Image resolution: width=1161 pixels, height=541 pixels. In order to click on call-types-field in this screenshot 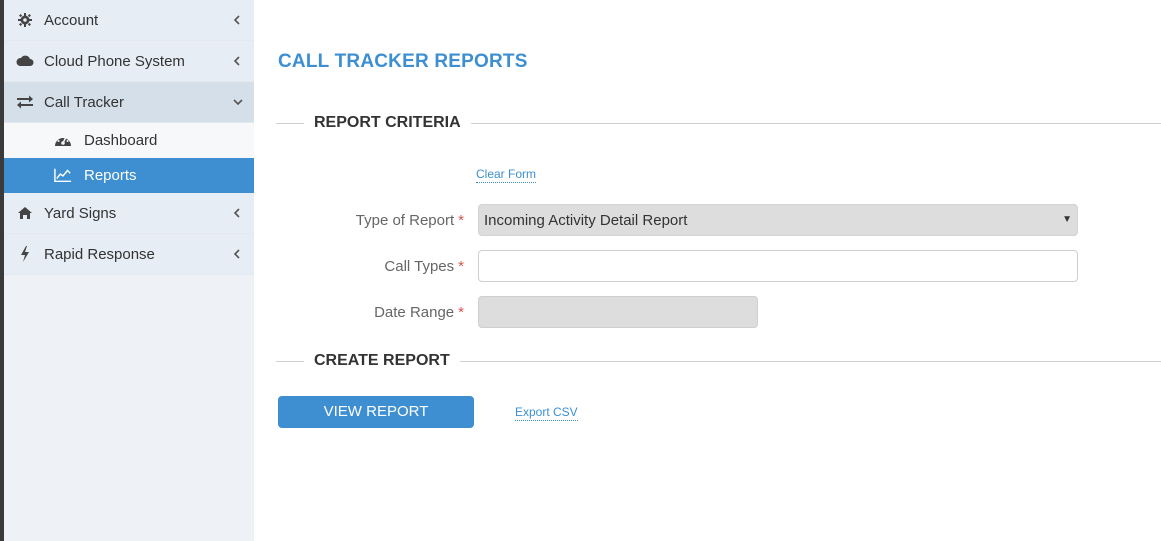, I will do `click(778, 266)`.